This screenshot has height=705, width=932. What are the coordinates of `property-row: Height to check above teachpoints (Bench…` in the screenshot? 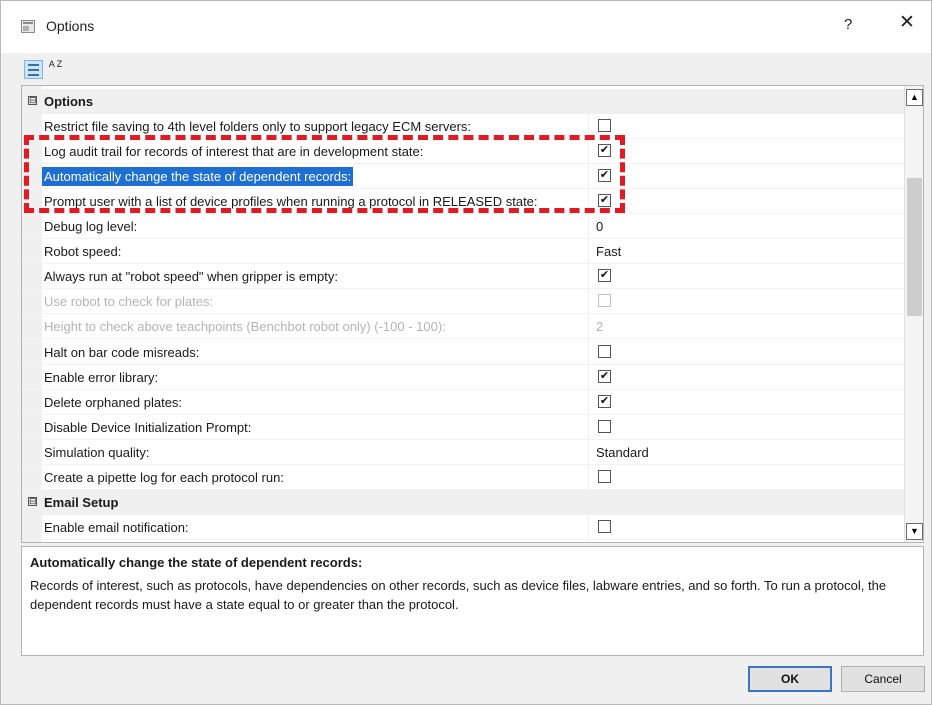 It's located at (463, 327).